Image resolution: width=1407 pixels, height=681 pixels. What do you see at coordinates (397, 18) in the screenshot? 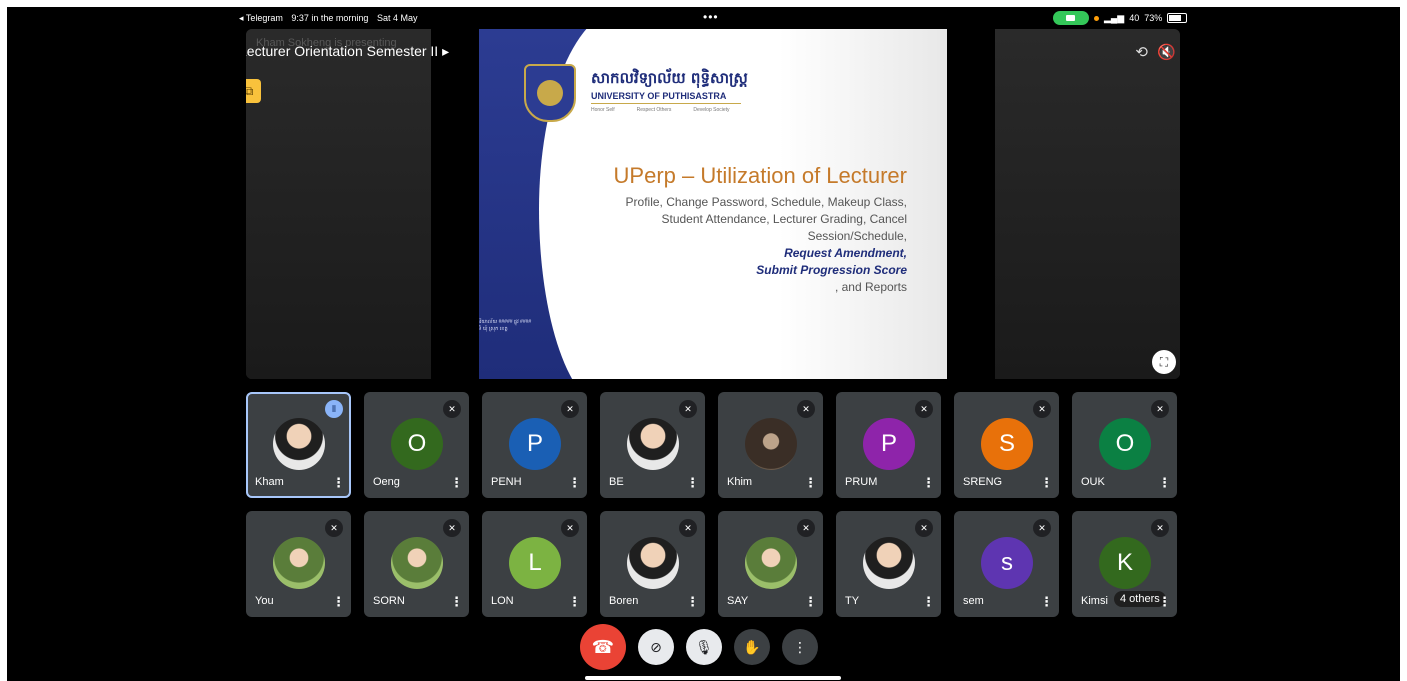
I see `status-date: Sat 4 May` at bounding box center [397, 18].